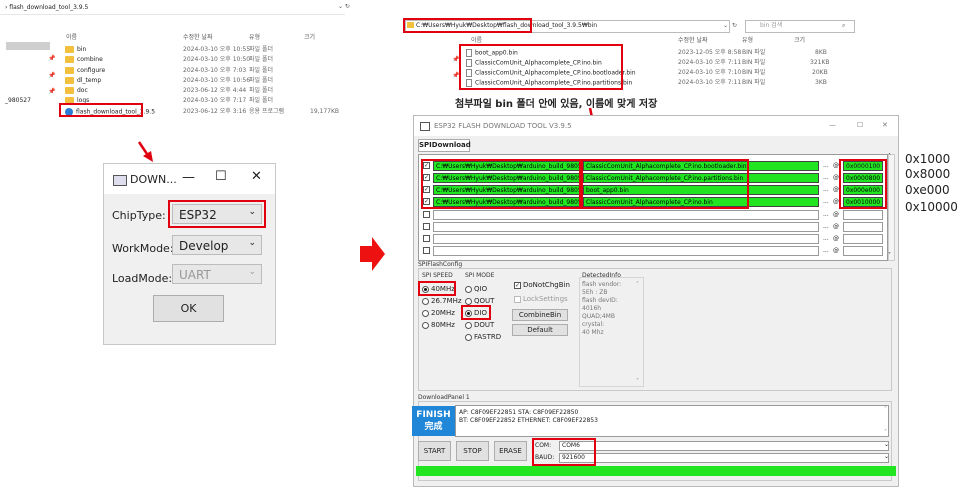 Image resolution: width=966 pixels, height=498 pixels. I want to click on breadcrumb: › flash_download_tool_3.9.5, so click(46, 8).